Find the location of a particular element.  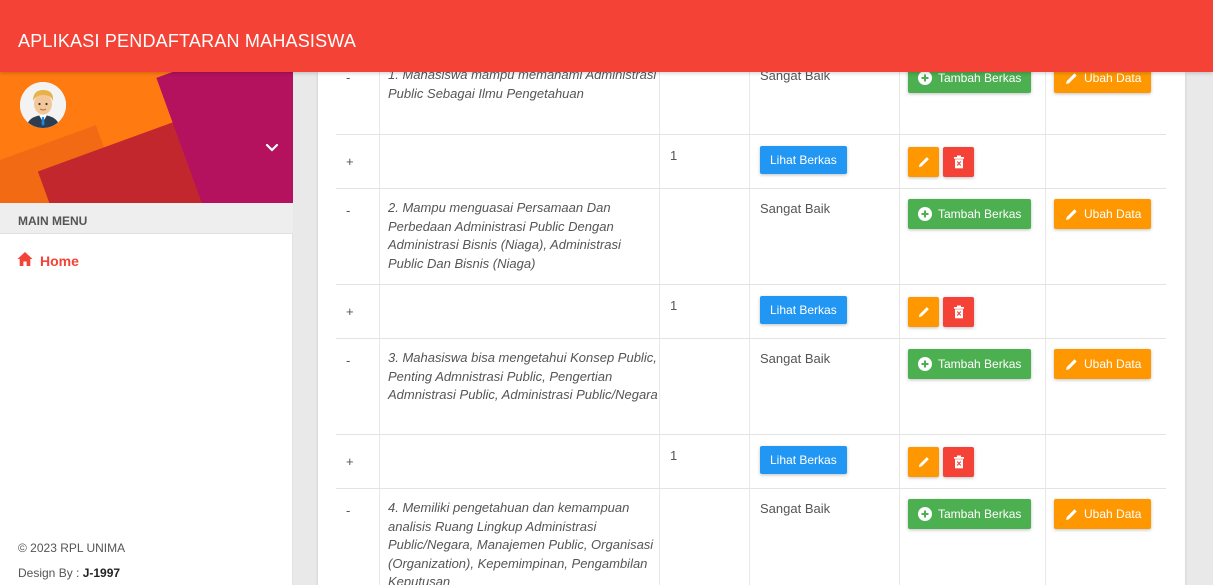

design-by-value: J-1997 is located at coordinates (101, 573).